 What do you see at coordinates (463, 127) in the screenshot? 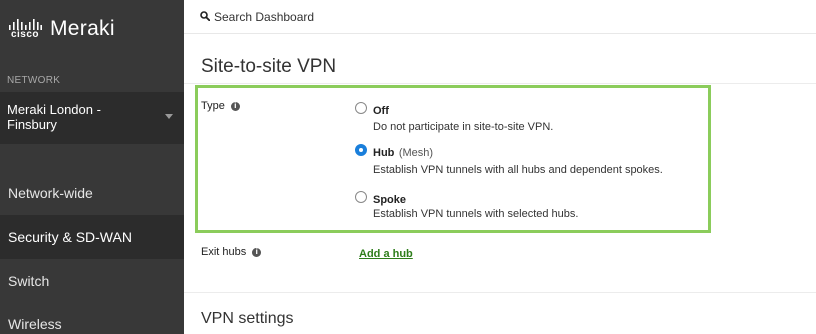
I see `radio-off-description: Do not participate in site-to-site VPN.` at bounding box center [463, 127].